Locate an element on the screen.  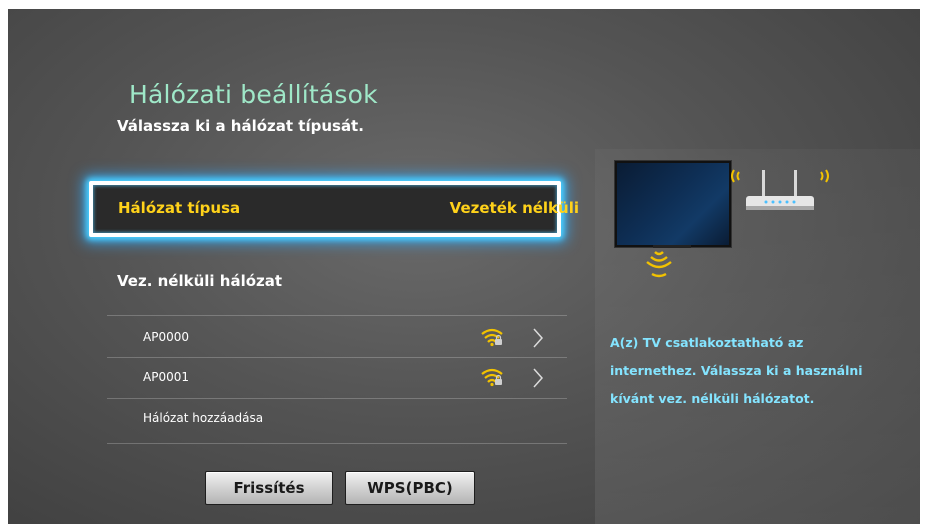
add-network-item: Hálózat hozzáadása is located at coordinates (337, 419).